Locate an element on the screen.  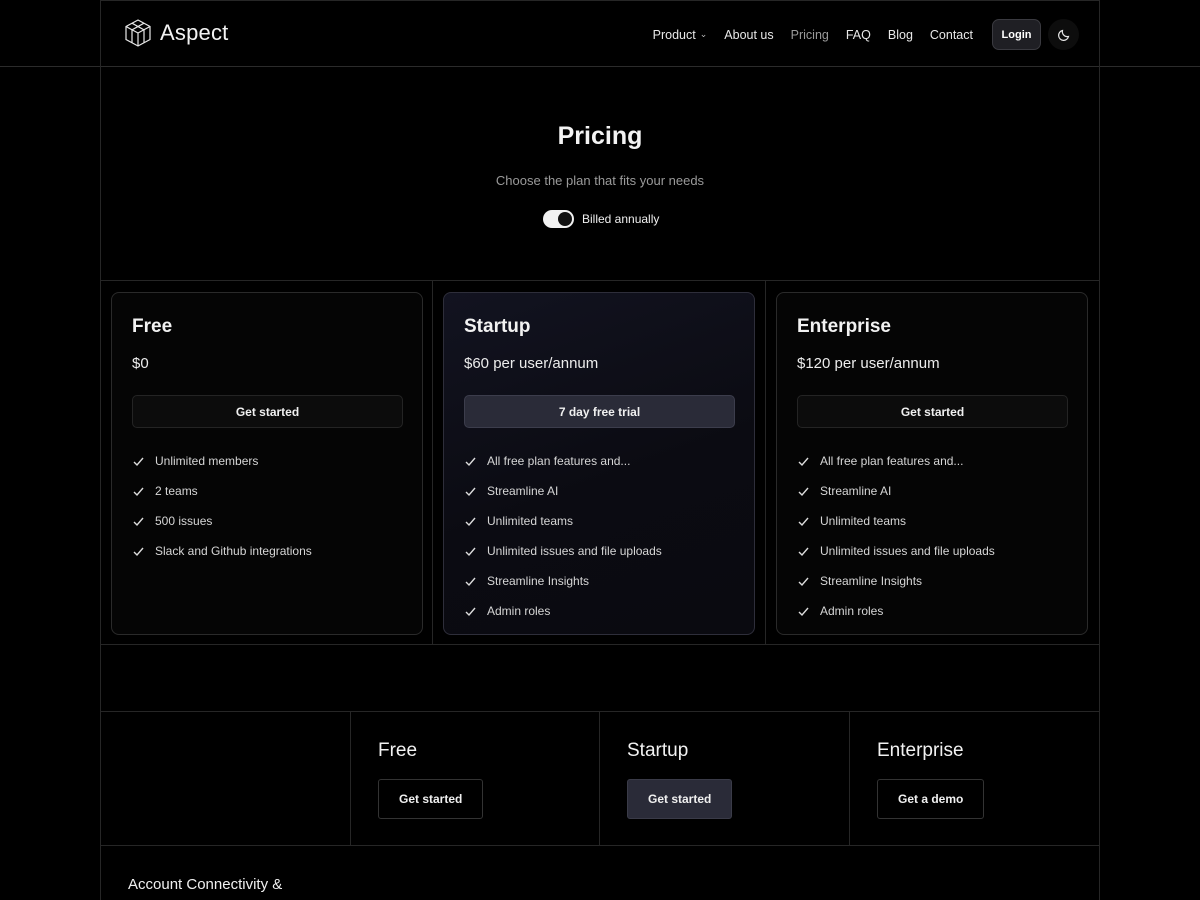
theme-toggle-button is located at coordinates (1063, 34).